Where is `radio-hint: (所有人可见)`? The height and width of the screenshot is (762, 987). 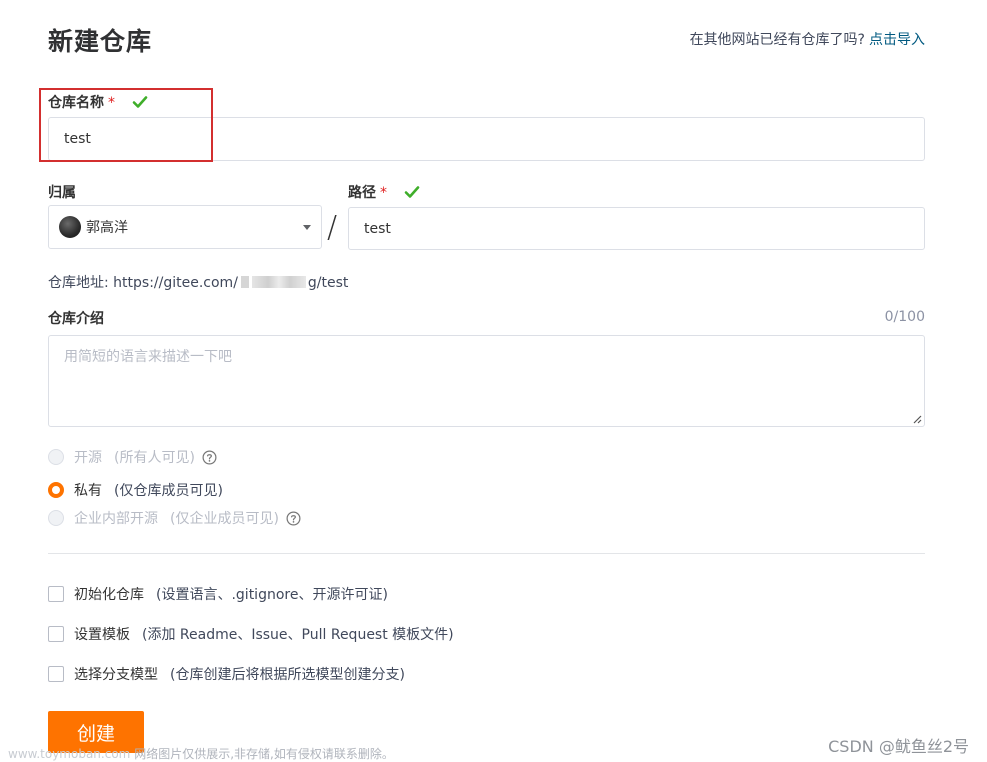
radio-hint: (所有人可见) is located at coordinates (154, 458).